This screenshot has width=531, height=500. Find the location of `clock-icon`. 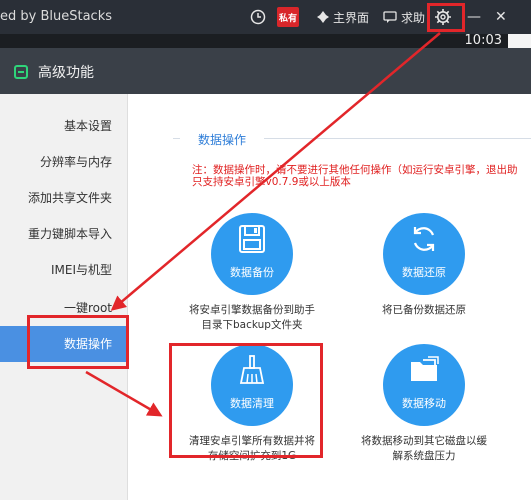

clock-icon is located at coordinates (258, 17).